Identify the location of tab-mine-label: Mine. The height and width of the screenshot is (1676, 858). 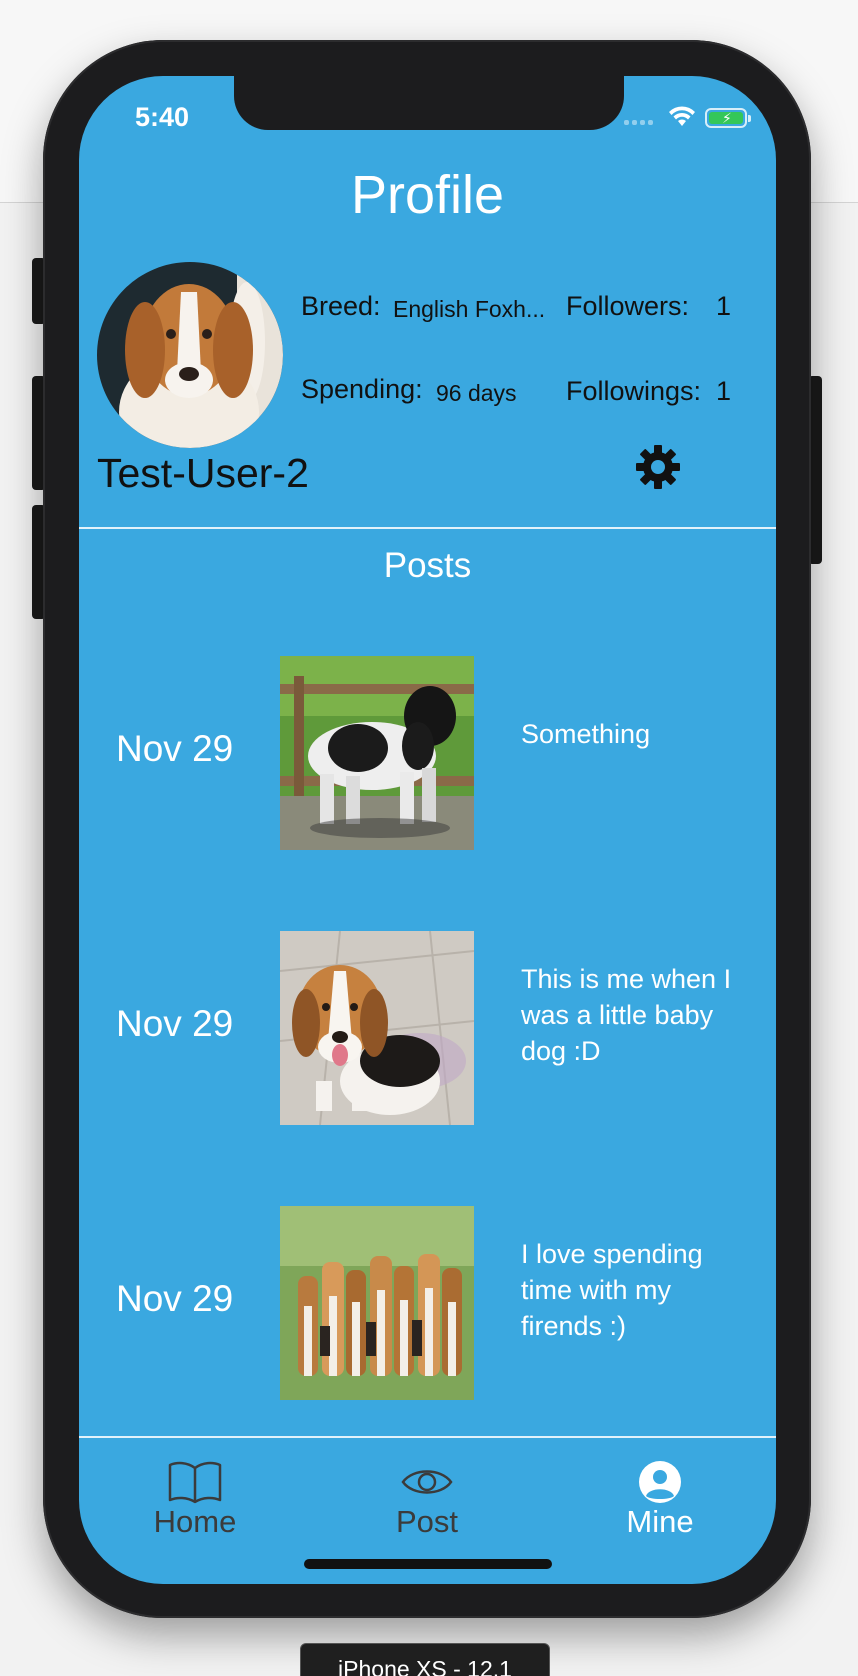
(660, 1521).